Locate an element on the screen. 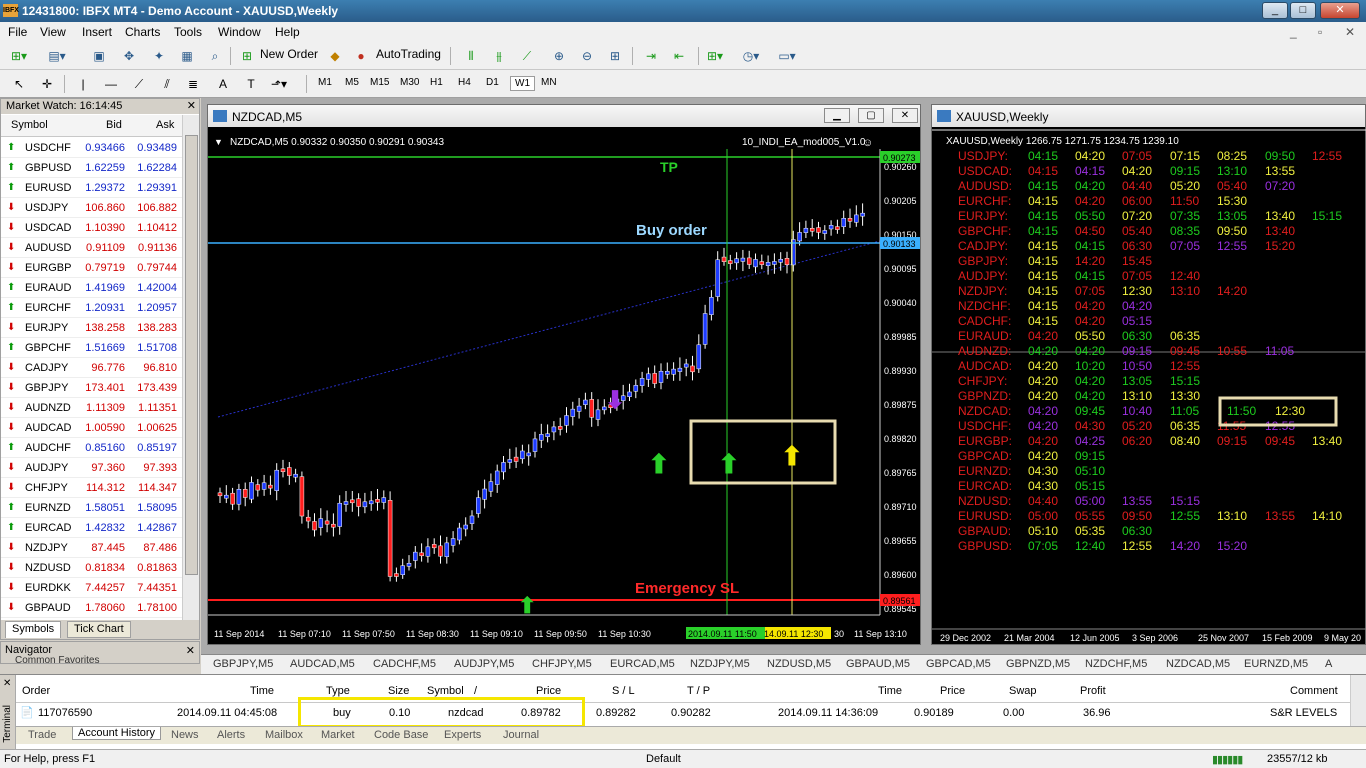 The width and height of the screenshot is (1366, 768). market-watch-row: ⬆ EURCAD 1.42832 1.42867 is located at coordinates (92, 528).